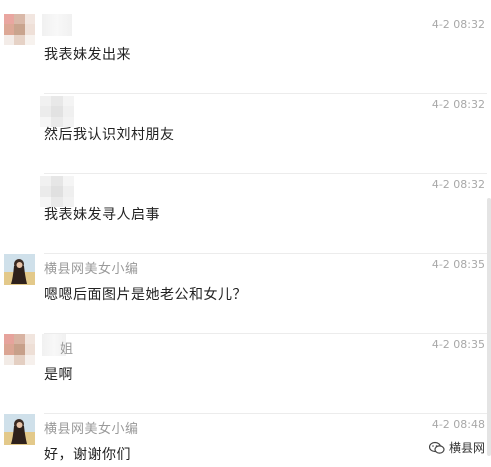 The width and height of the screenshot is (491, 467). What do you see at coordinates (58, 375) in the screenshot?
I see `comment-text: 是啊` at bounding box center [58, 375].